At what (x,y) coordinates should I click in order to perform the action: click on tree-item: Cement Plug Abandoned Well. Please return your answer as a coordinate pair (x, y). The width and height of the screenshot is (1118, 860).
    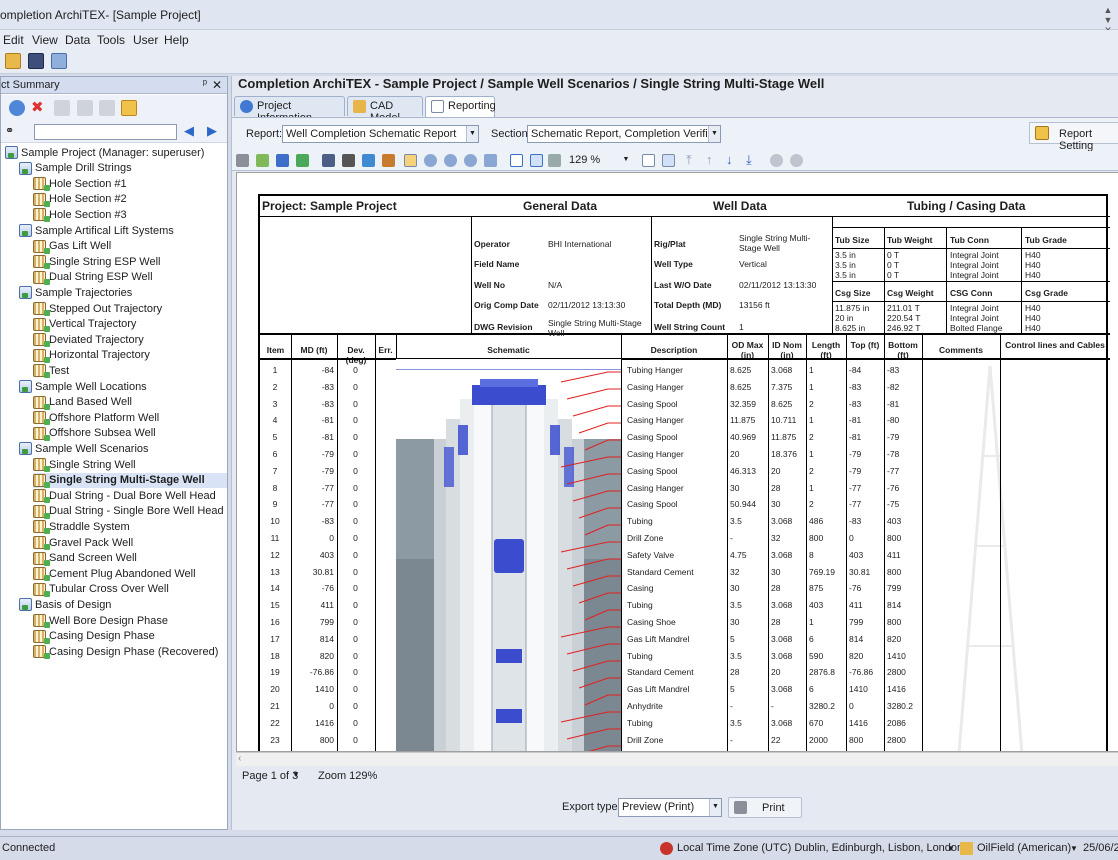
    Looking at the image, I should click on (114, 574).